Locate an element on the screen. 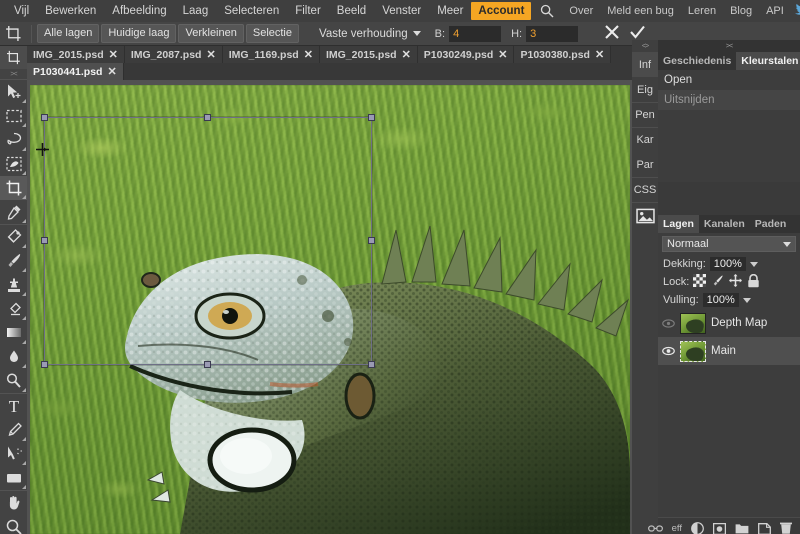 Image resolution: width=800 pixels, height=534 pixels. adjustment-layer-icon is located at coordinates (697, 528).